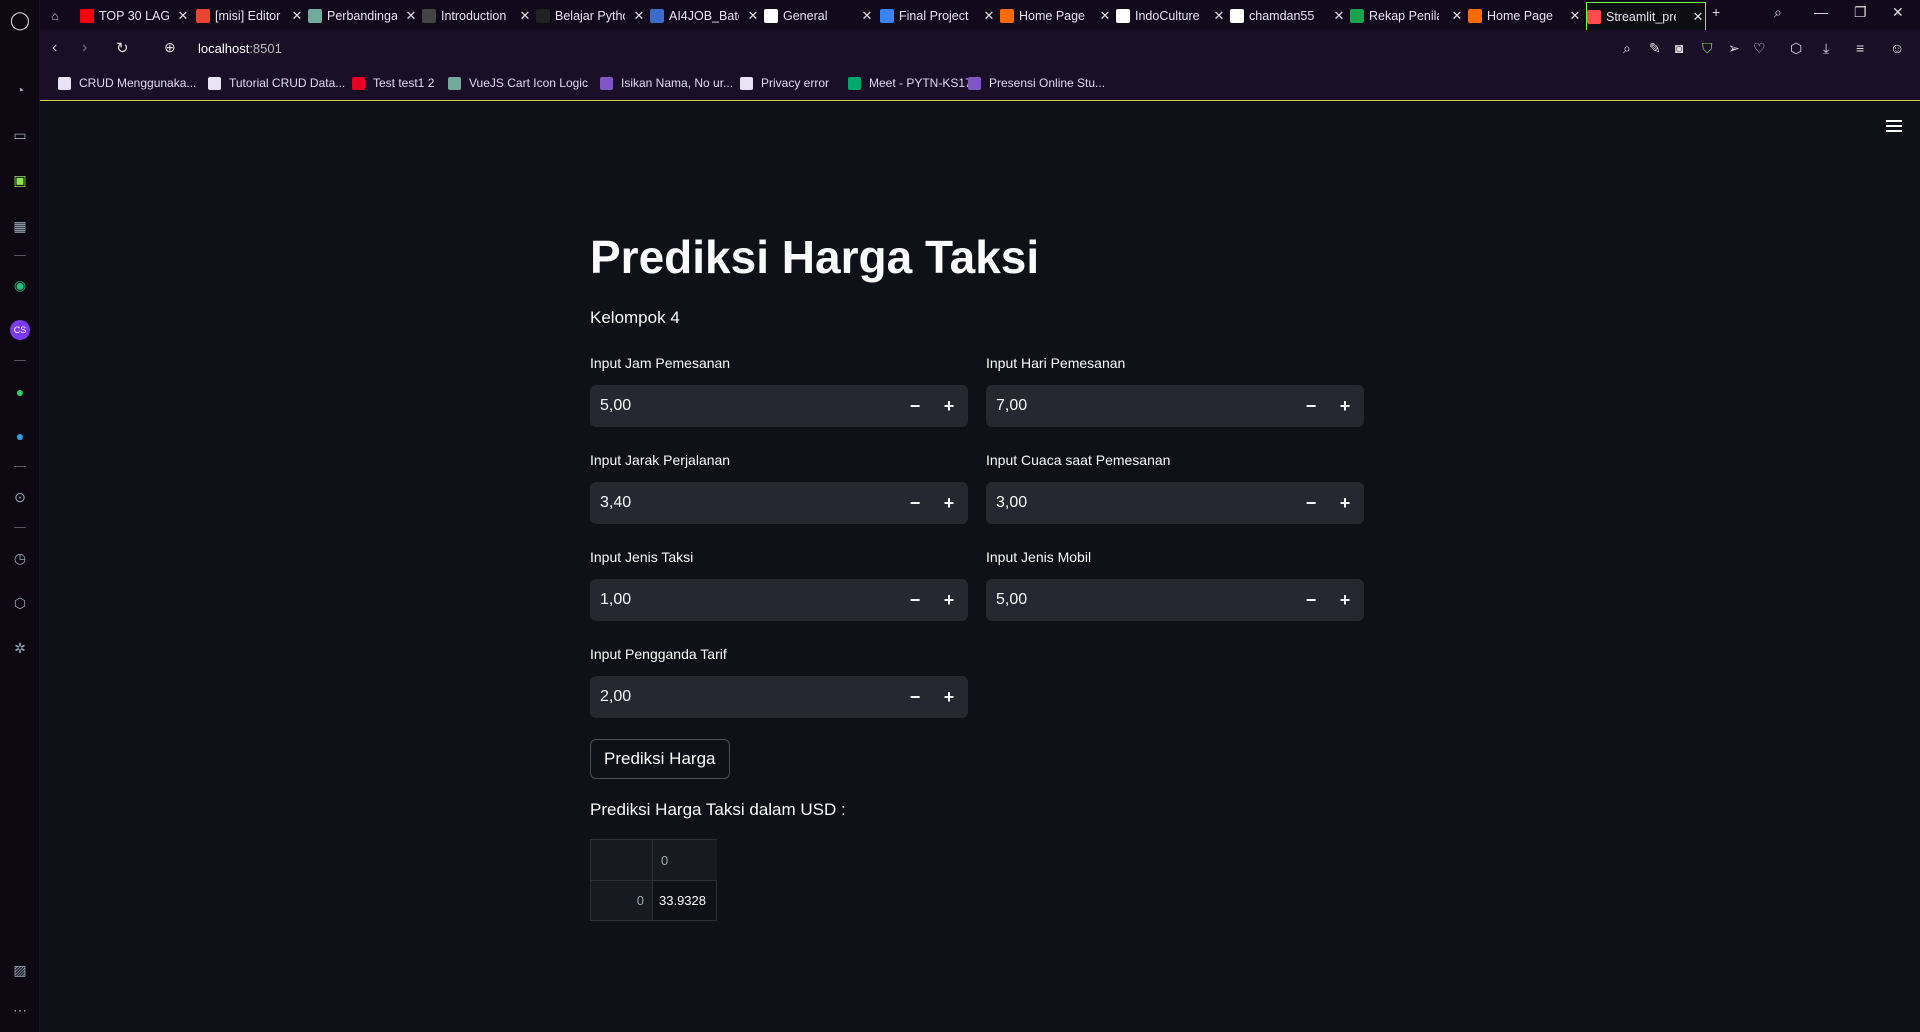  I want to click on result-dataframe: 0 0 33.9328, so click(653, 880).